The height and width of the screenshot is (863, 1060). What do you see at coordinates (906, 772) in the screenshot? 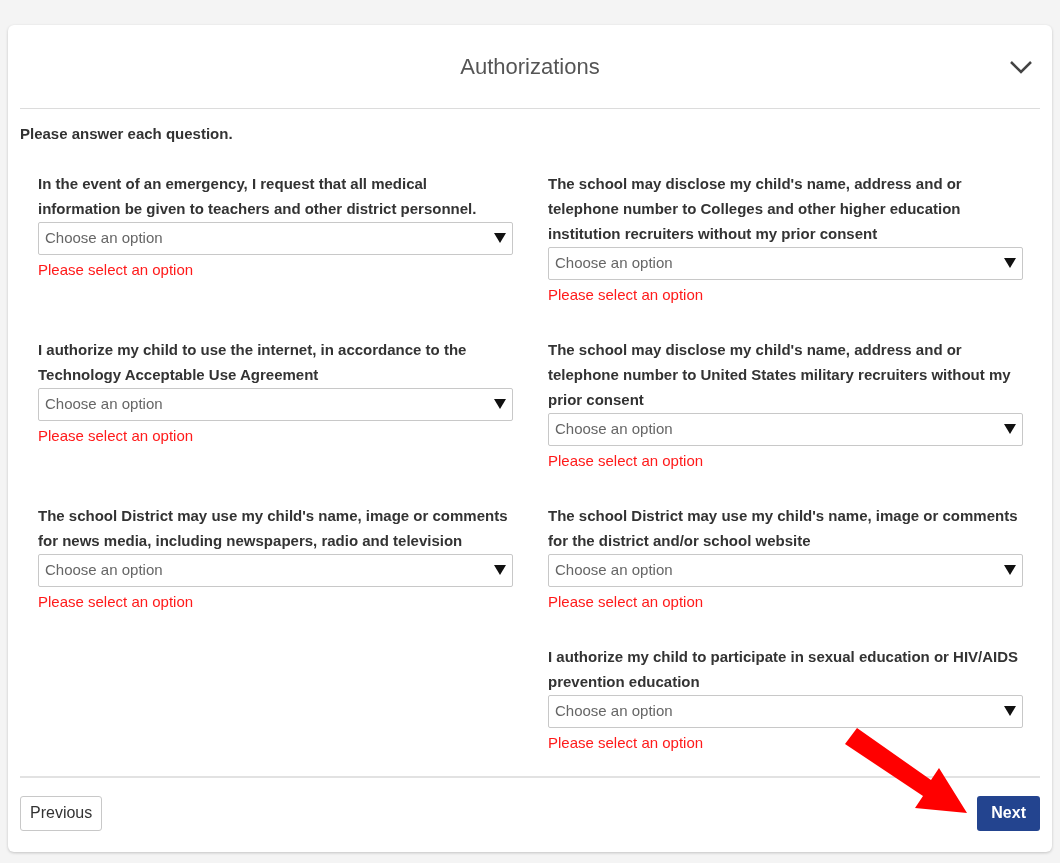
I see `arrow-icon` at bounding box center [906, 772].